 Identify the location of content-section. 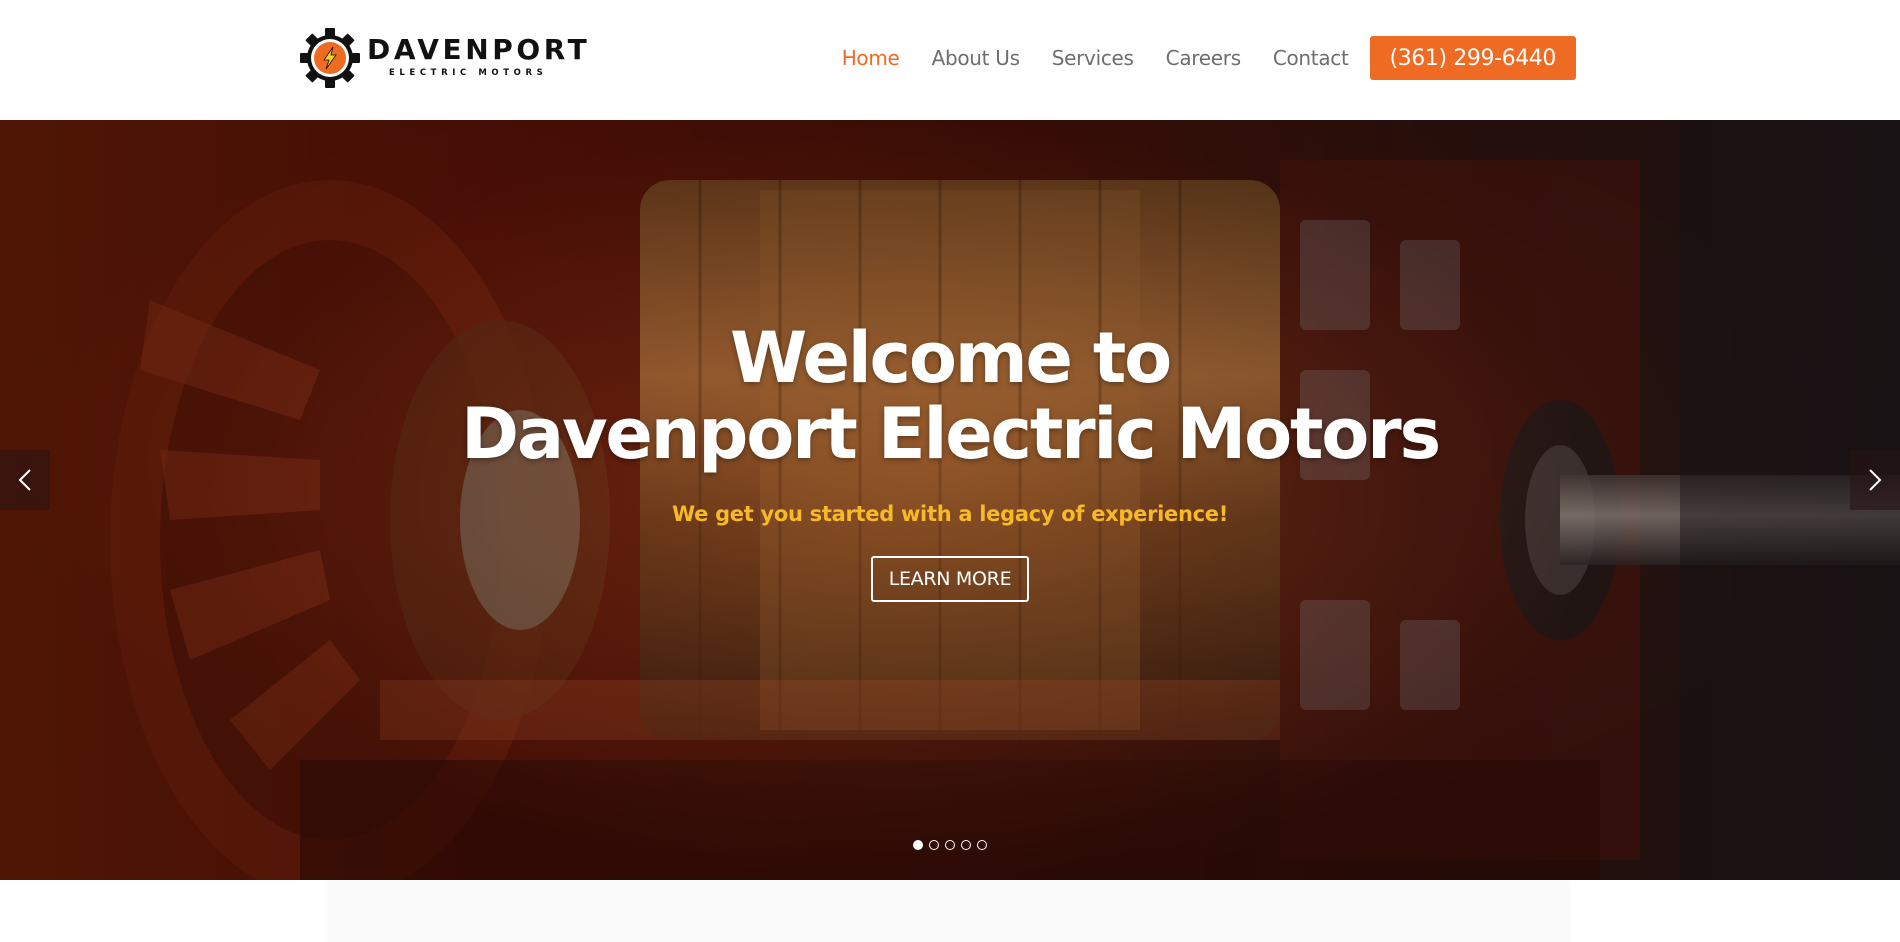
(950, 911).